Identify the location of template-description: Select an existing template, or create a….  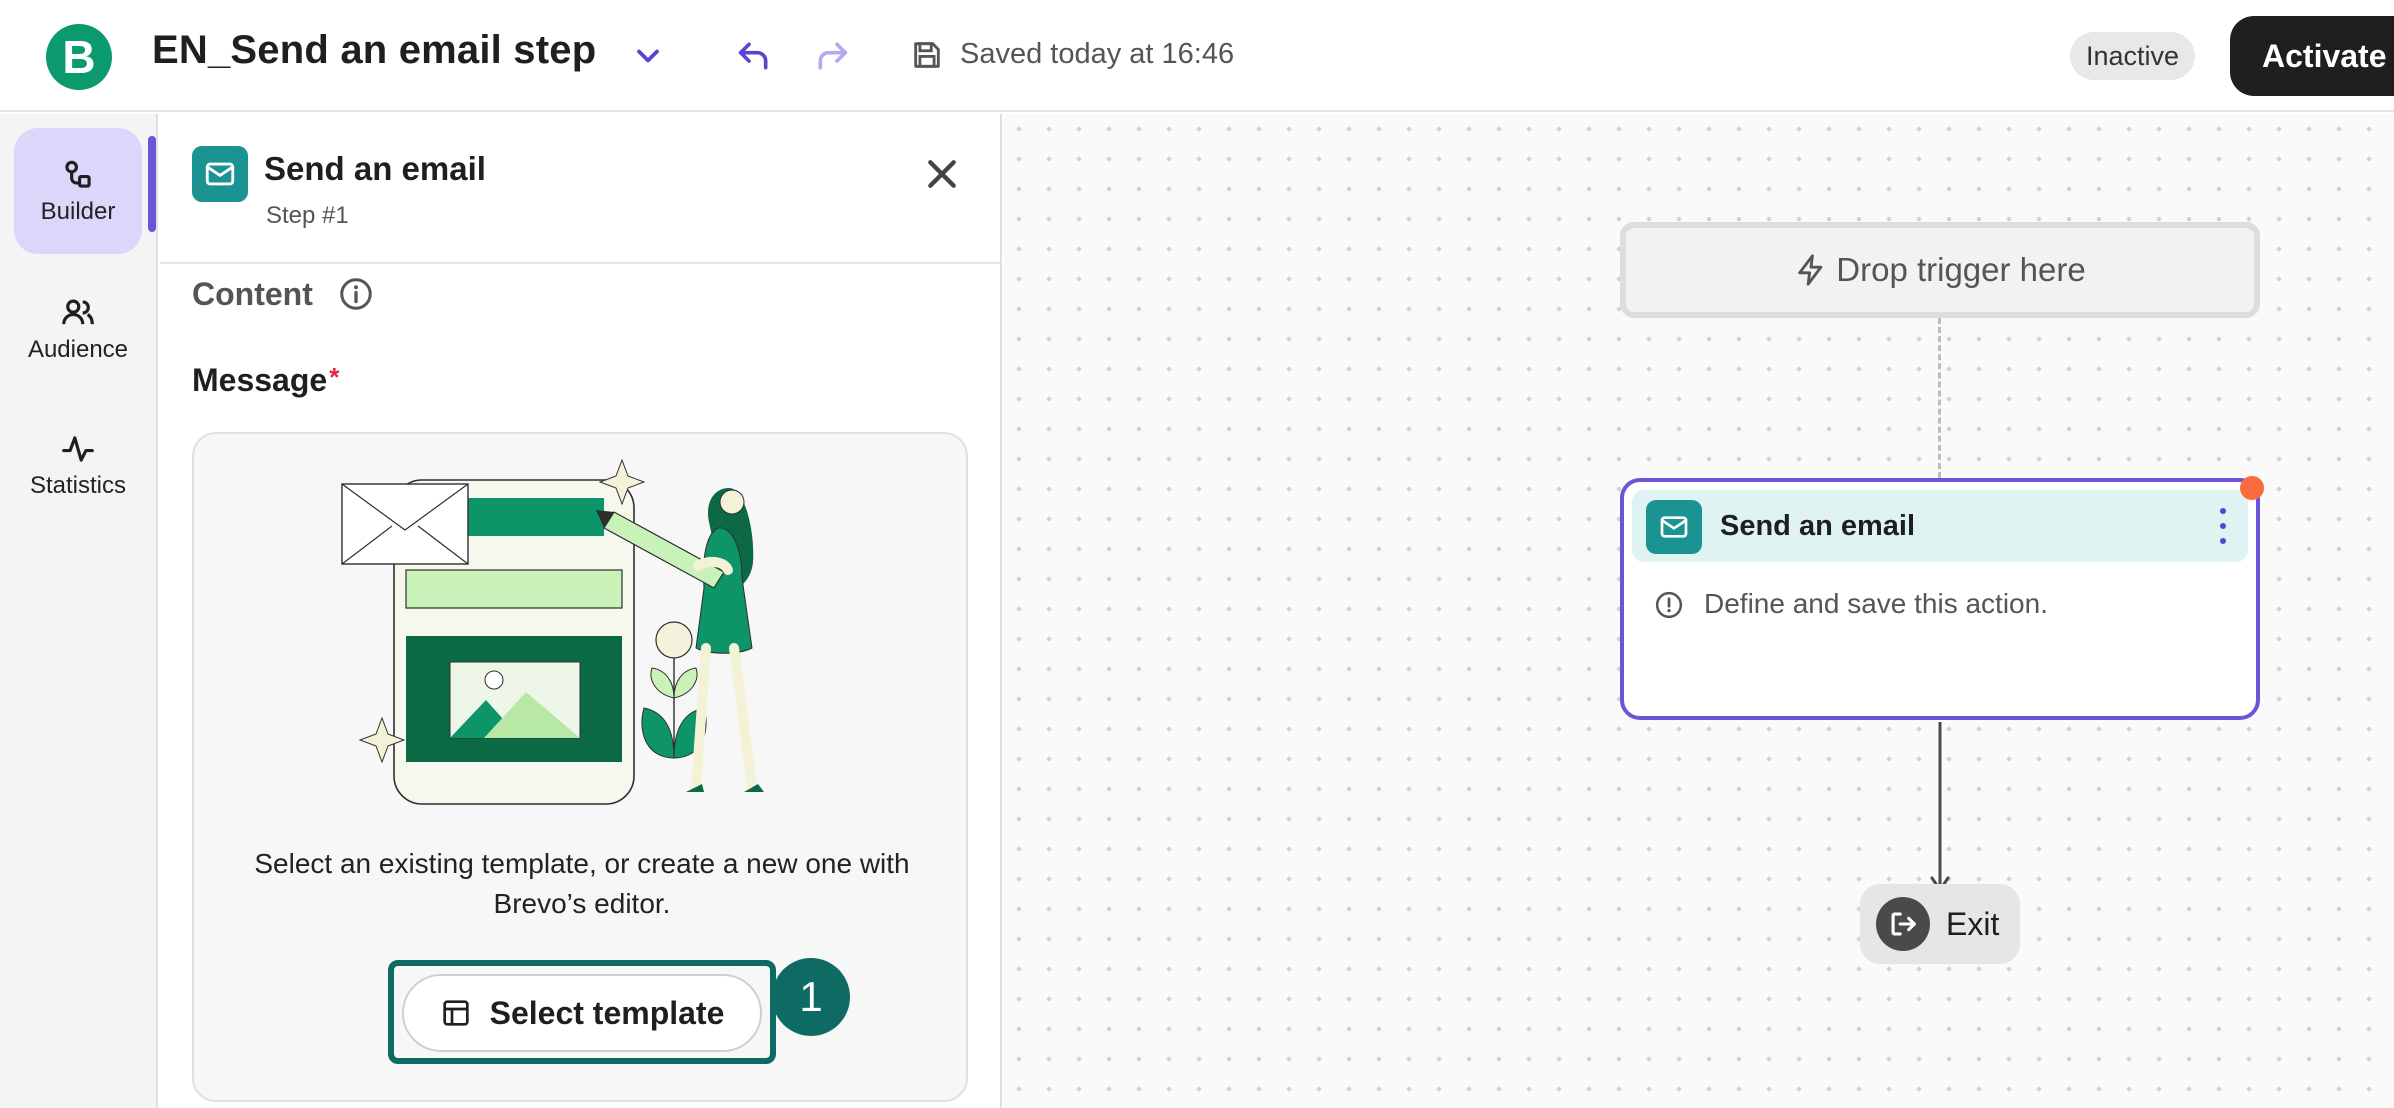
(582, 883).